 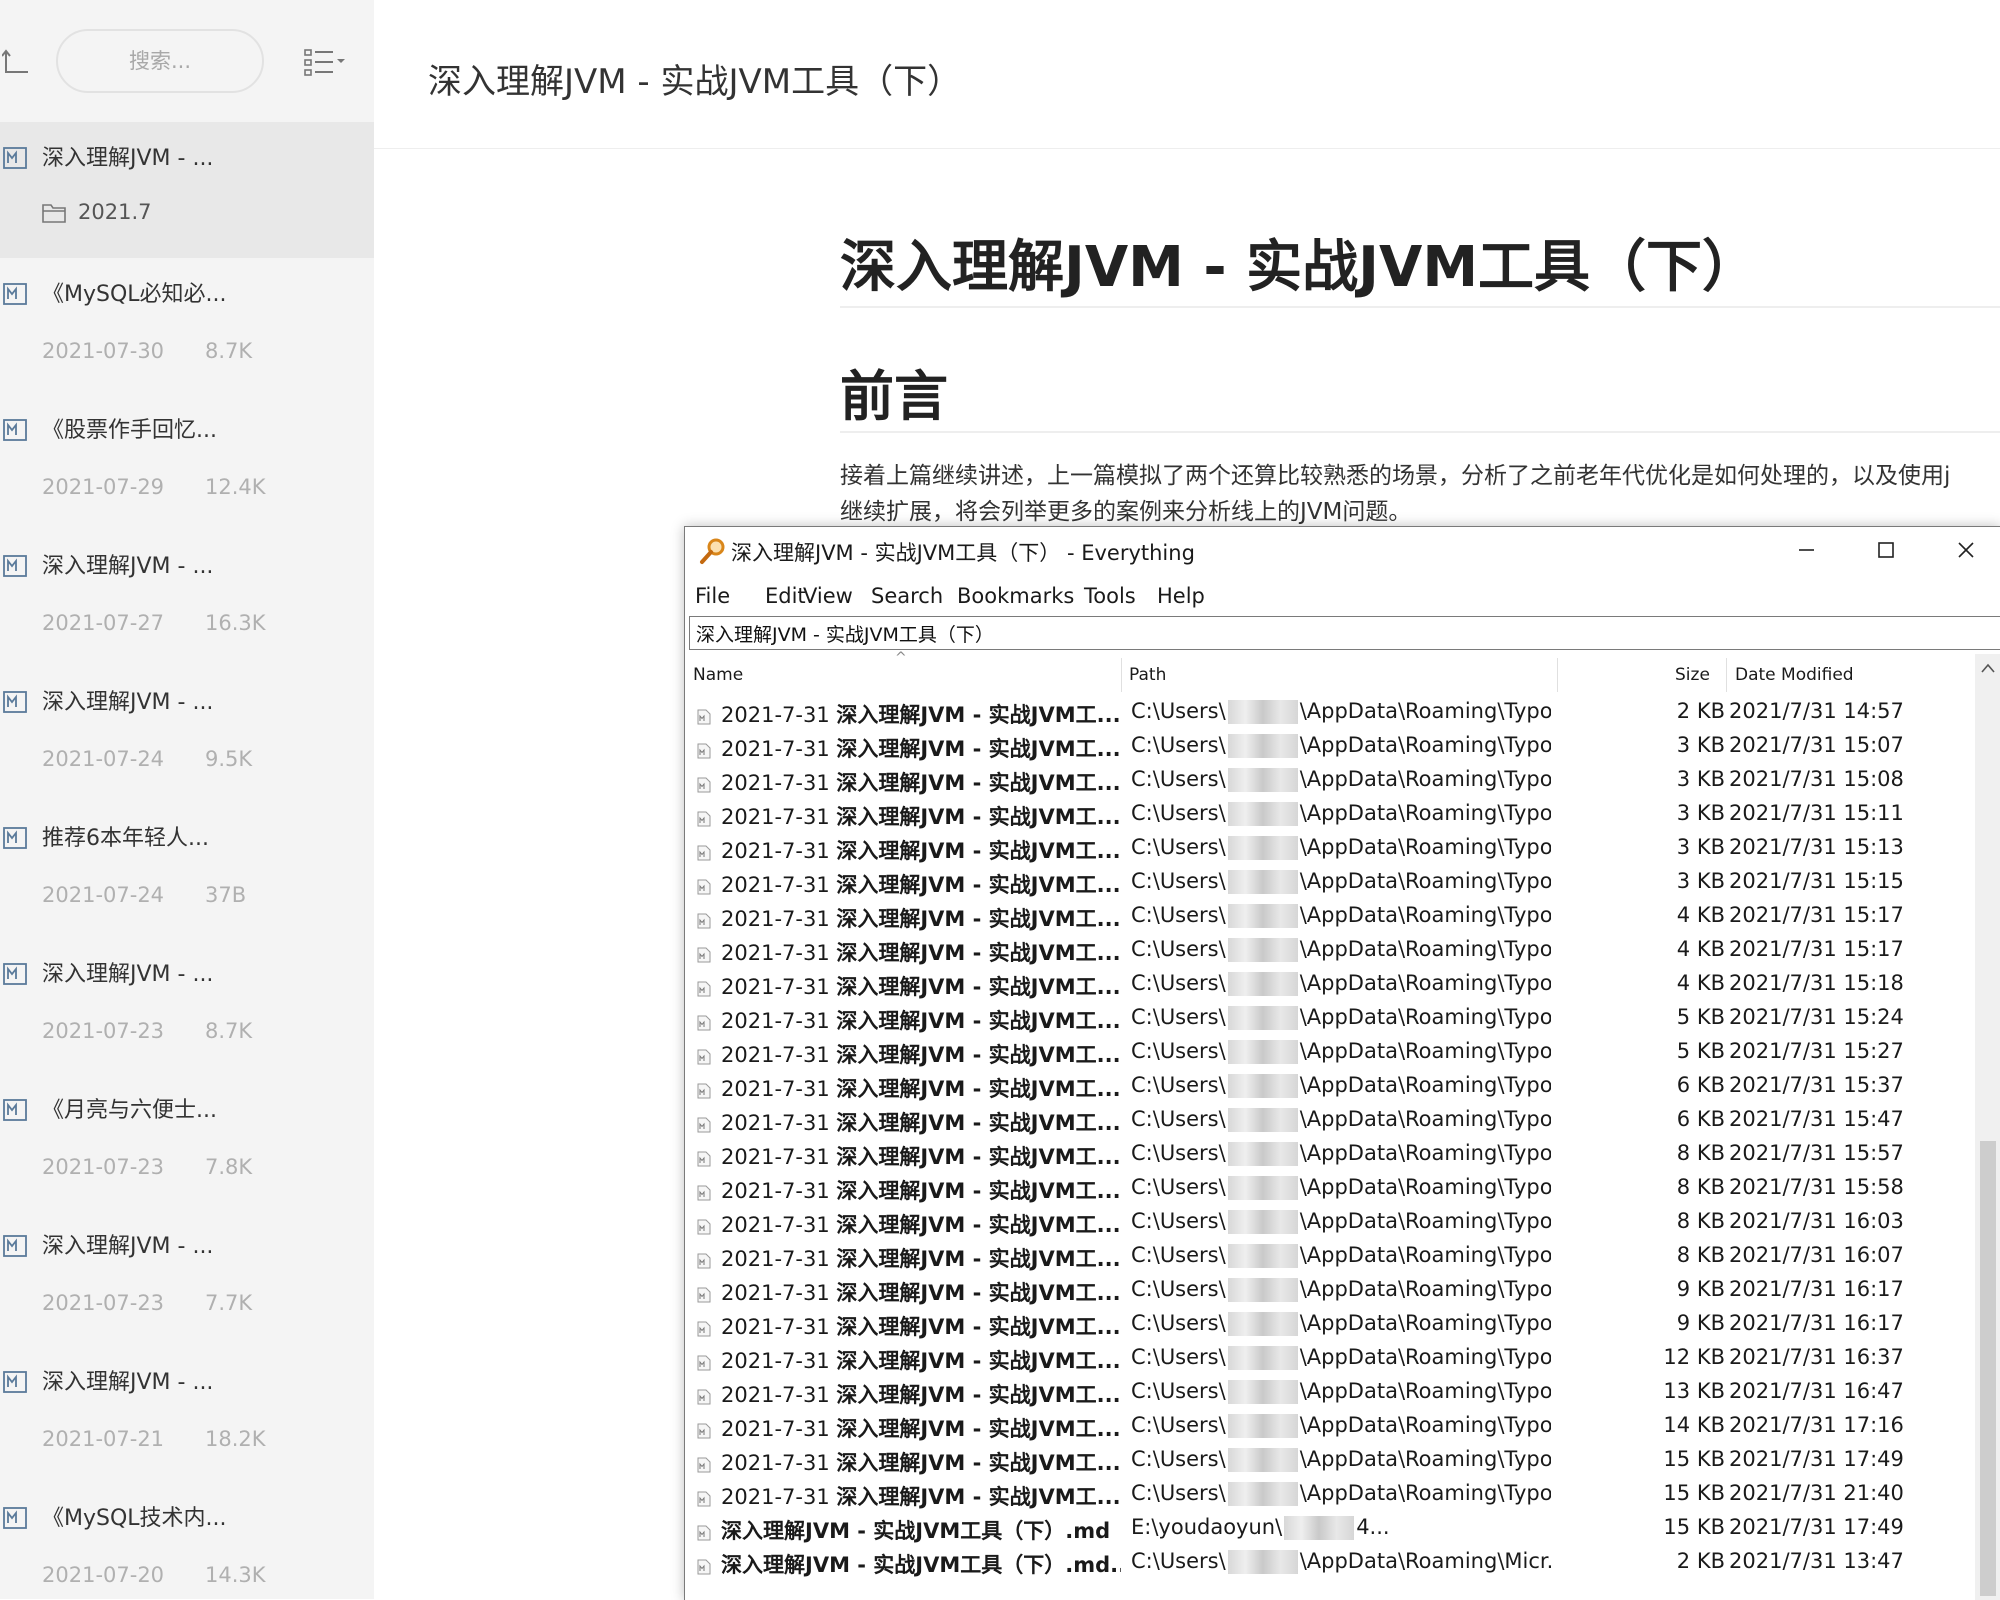 I want to click on vertical-scrollbar, so click(x=1987, y=1127).